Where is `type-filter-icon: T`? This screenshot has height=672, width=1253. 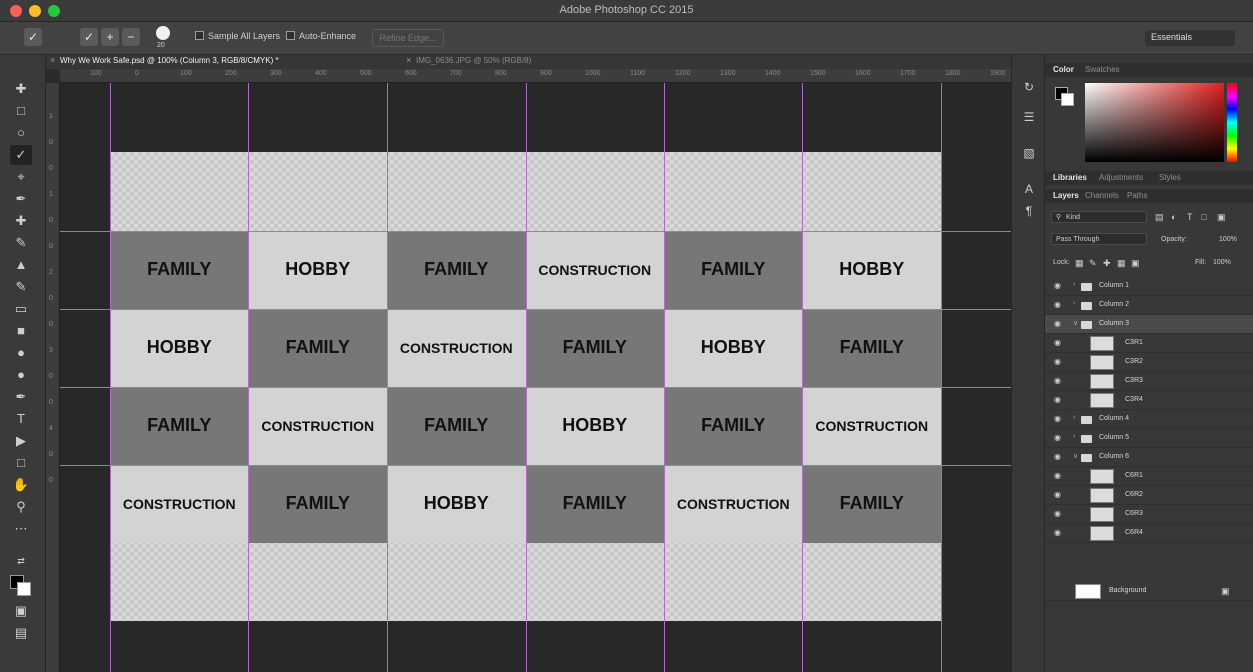 type-filter-icon: T is located at coordinates (1190, 217).